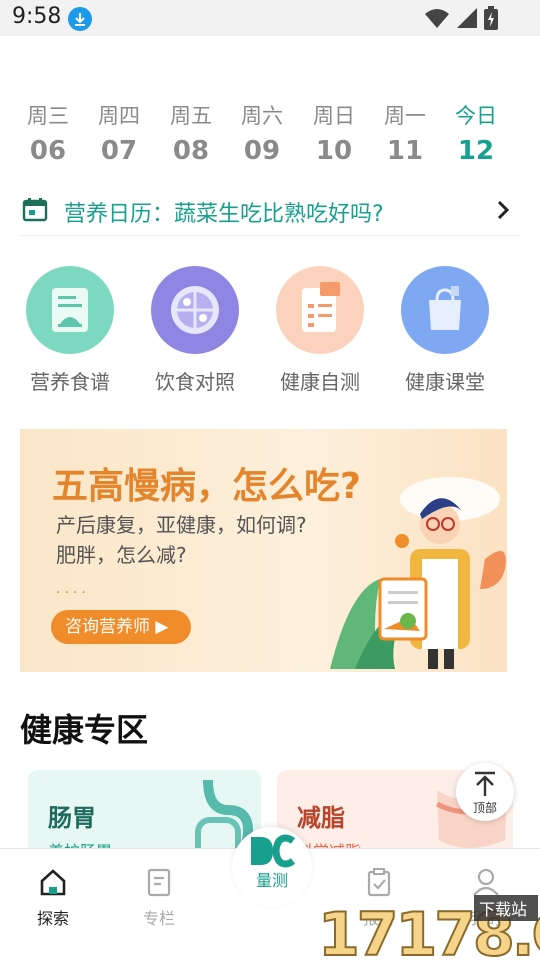 The image size is (540, 960). Describe the element at coordinates (37, 16) in the screenshot. I see `status-time: 9:58` at that location.